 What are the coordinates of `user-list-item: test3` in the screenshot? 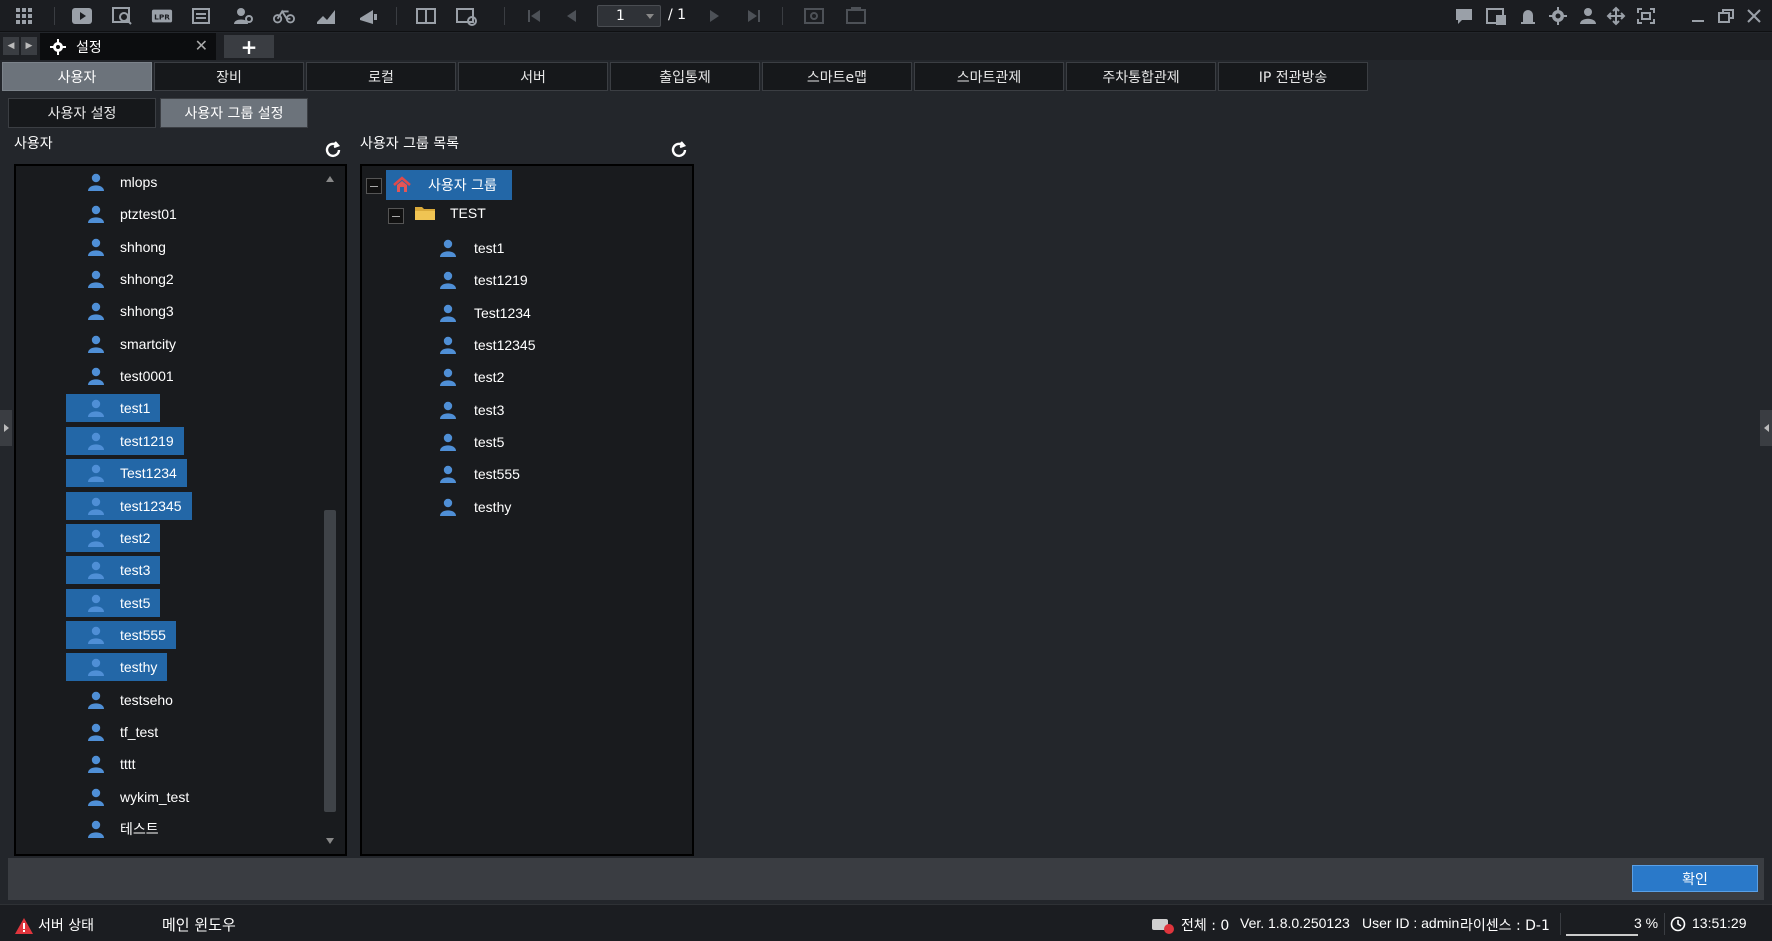 It's located at (113, 570).